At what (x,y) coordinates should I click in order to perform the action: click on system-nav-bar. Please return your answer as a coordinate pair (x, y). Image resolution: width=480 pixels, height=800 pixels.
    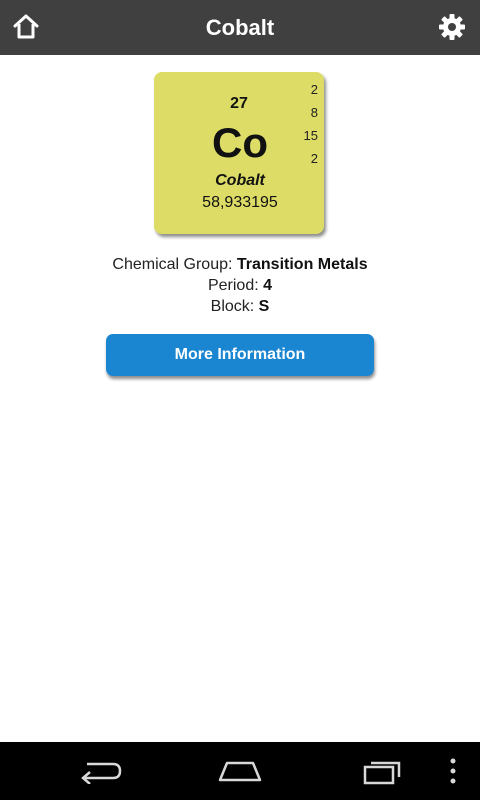
    Looking at the image, I should click on (240, 771).